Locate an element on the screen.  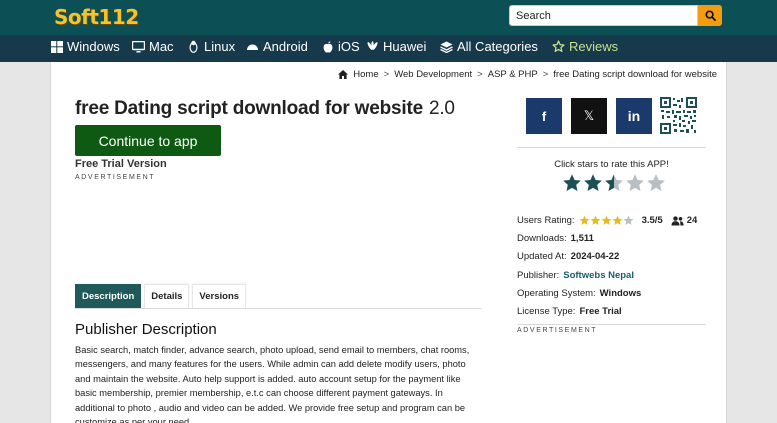
tab-divider is located at coordinates (278, 308).